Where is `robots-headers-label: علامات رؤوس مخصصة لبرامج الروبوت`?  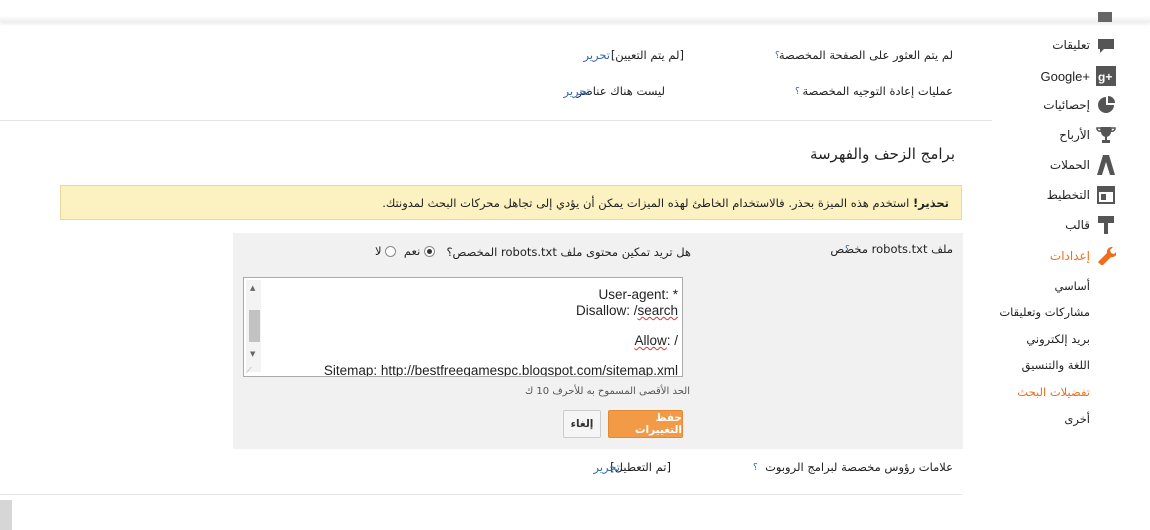 robots-headers-label: علامات رؤوس مخصصة لبرامج الروبوت is located at coordinates (859, 467).